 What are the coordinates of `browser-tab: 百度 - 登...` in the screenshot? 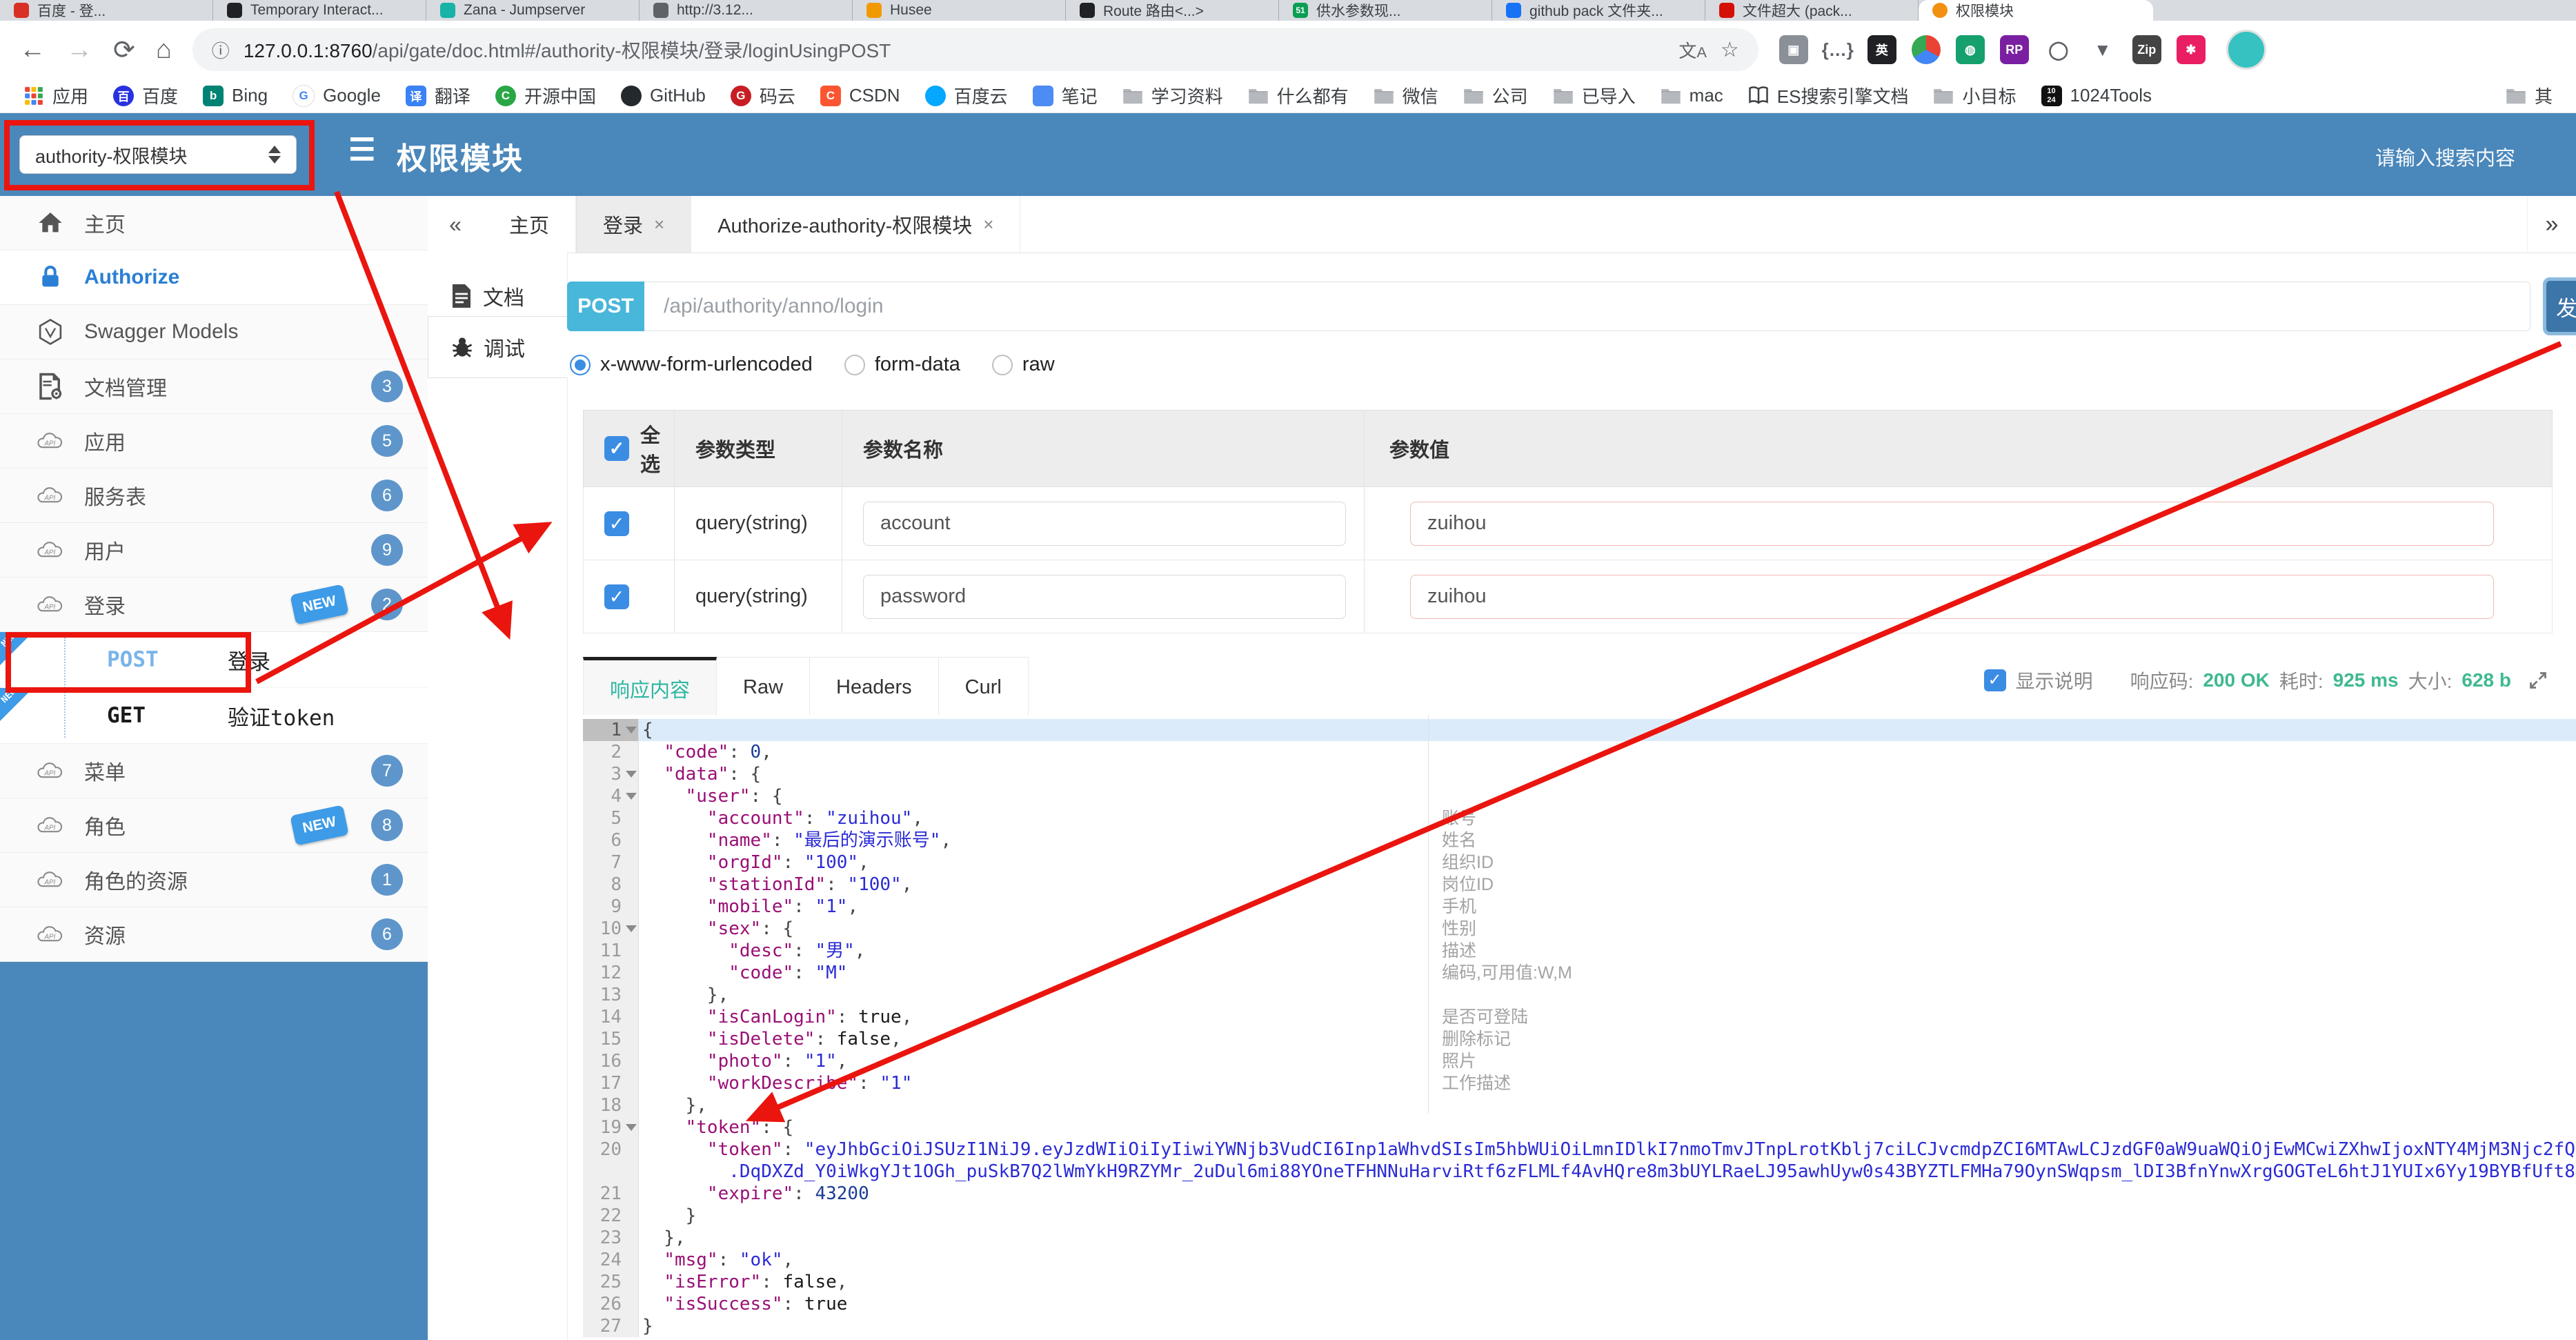 It's located at (106, 10).